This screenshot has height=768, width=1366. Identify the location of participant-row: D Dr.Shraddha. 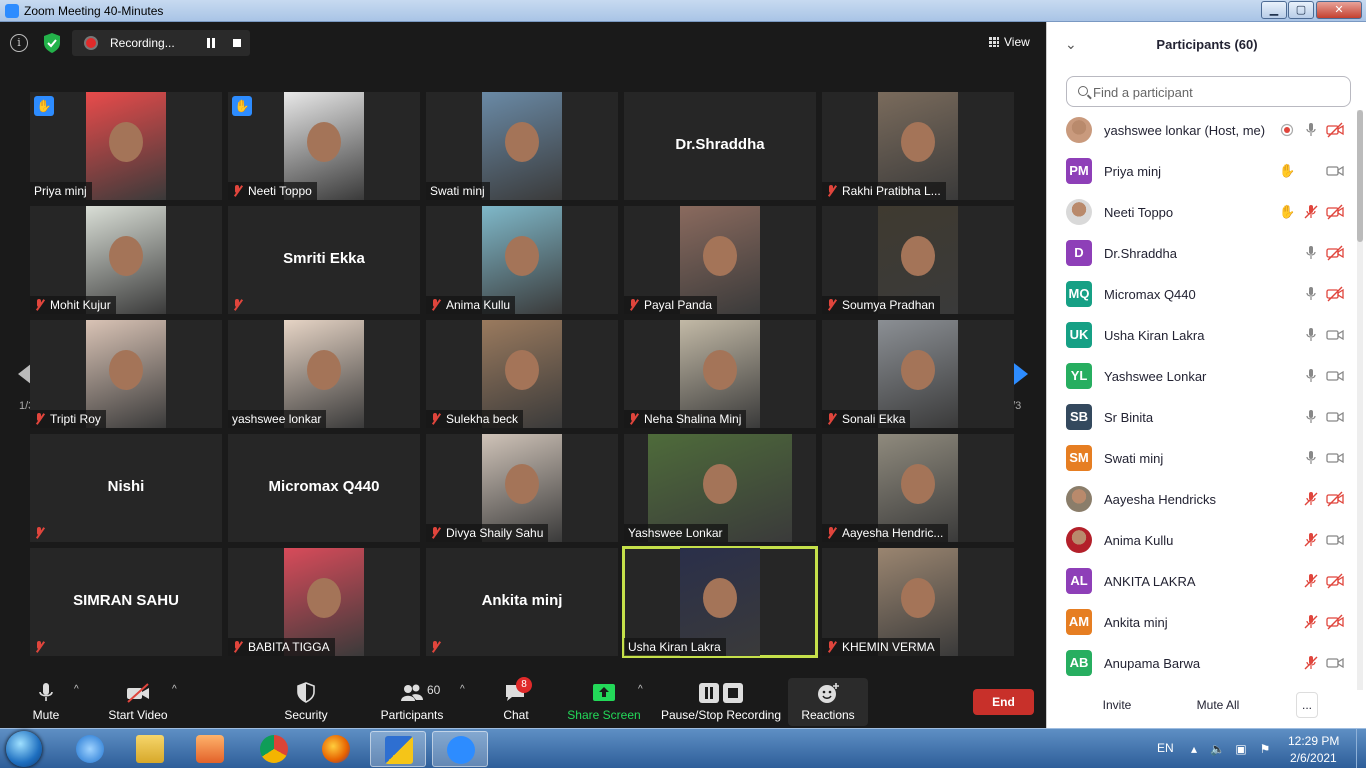
(1202, 253).